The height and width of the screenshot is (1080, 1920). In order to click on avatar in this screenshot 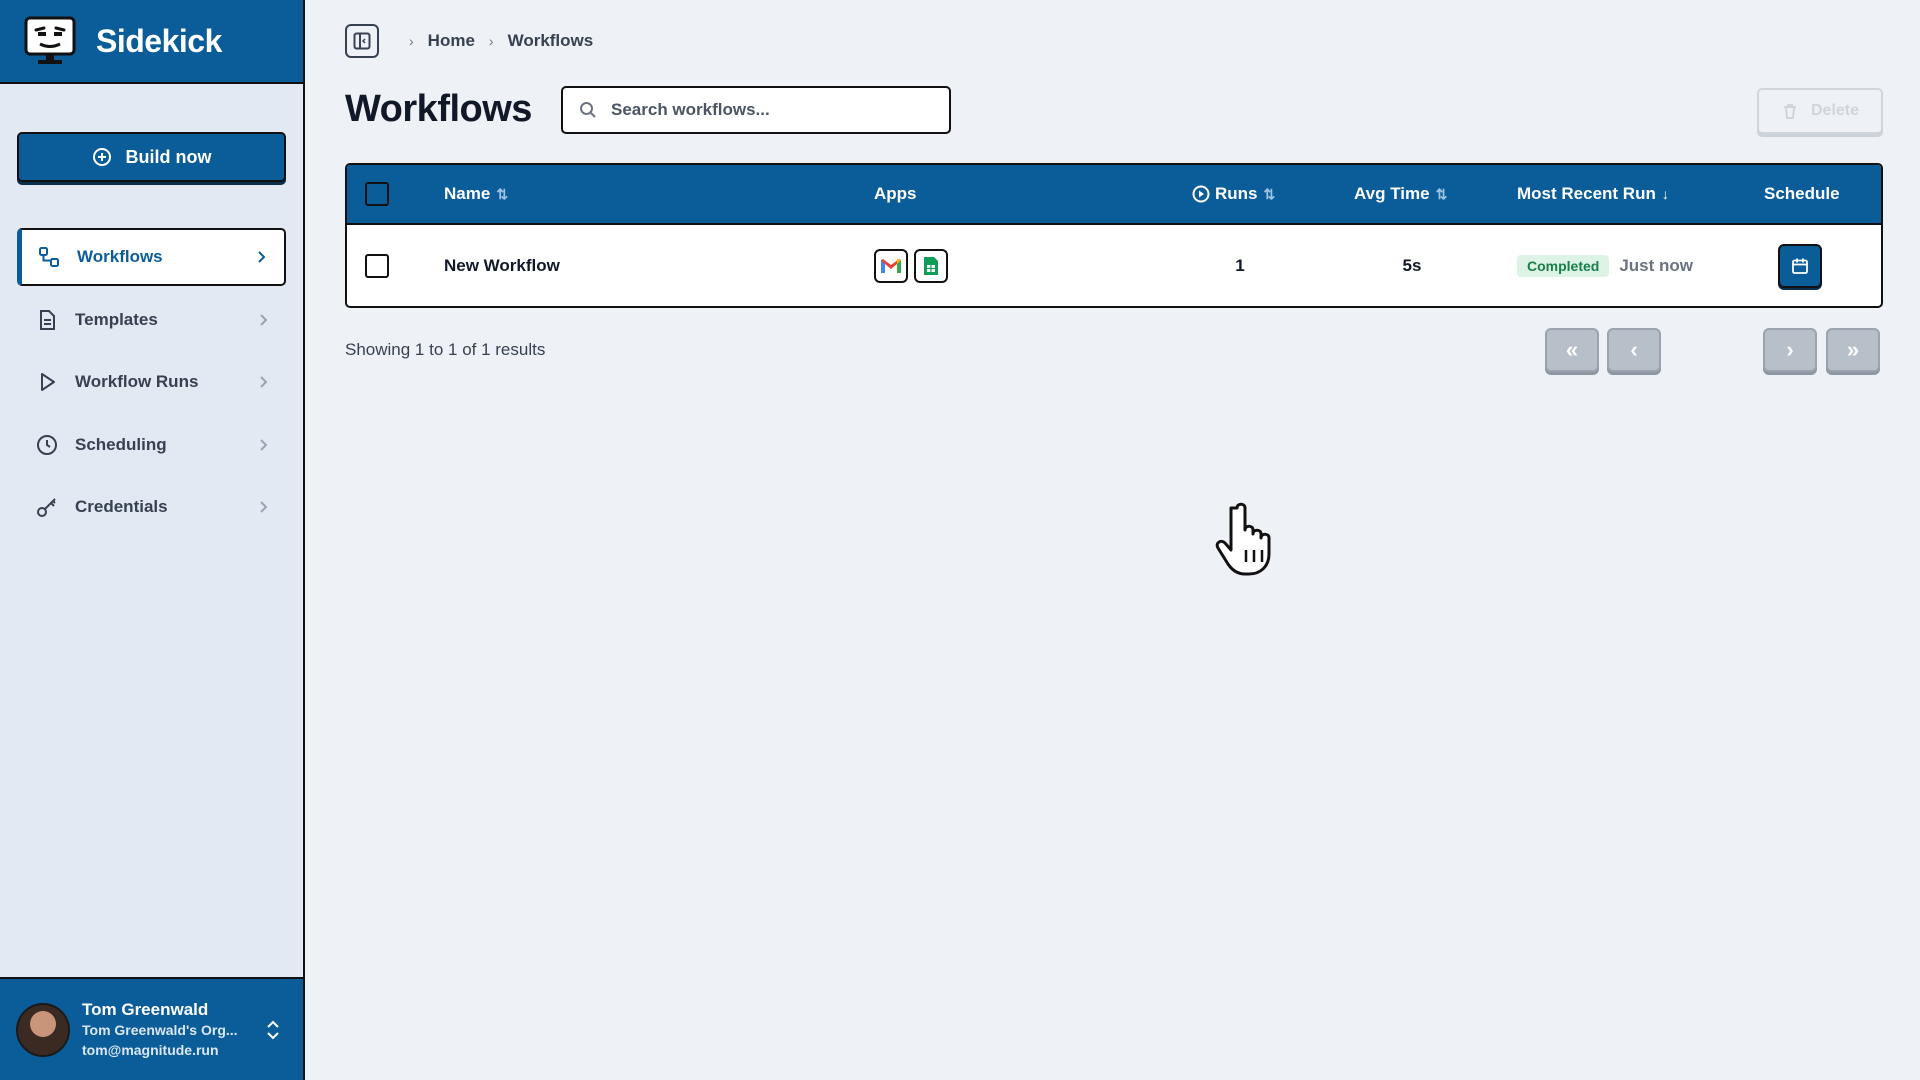, I will do `click(43, 1029)`.